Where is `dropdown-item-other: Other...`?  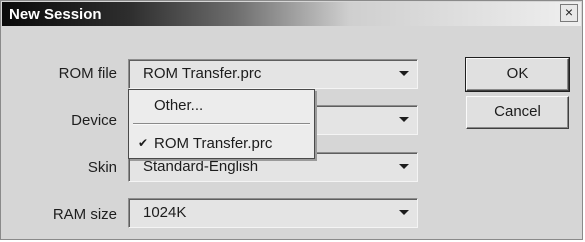 dropdown-item-other: Other... is located at coordinates (221, 105).